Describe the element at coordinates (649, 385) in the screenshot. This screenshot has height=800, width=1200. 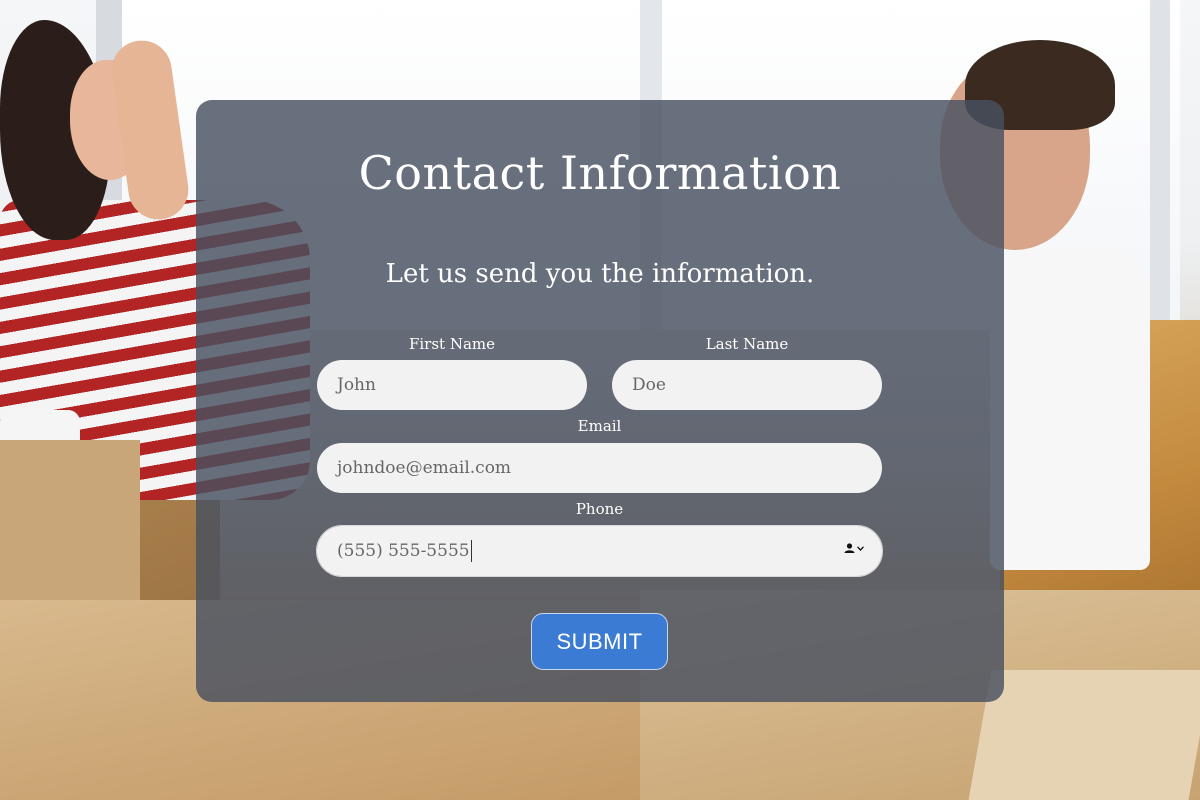
I see `last-name-value: Doe` at that location.